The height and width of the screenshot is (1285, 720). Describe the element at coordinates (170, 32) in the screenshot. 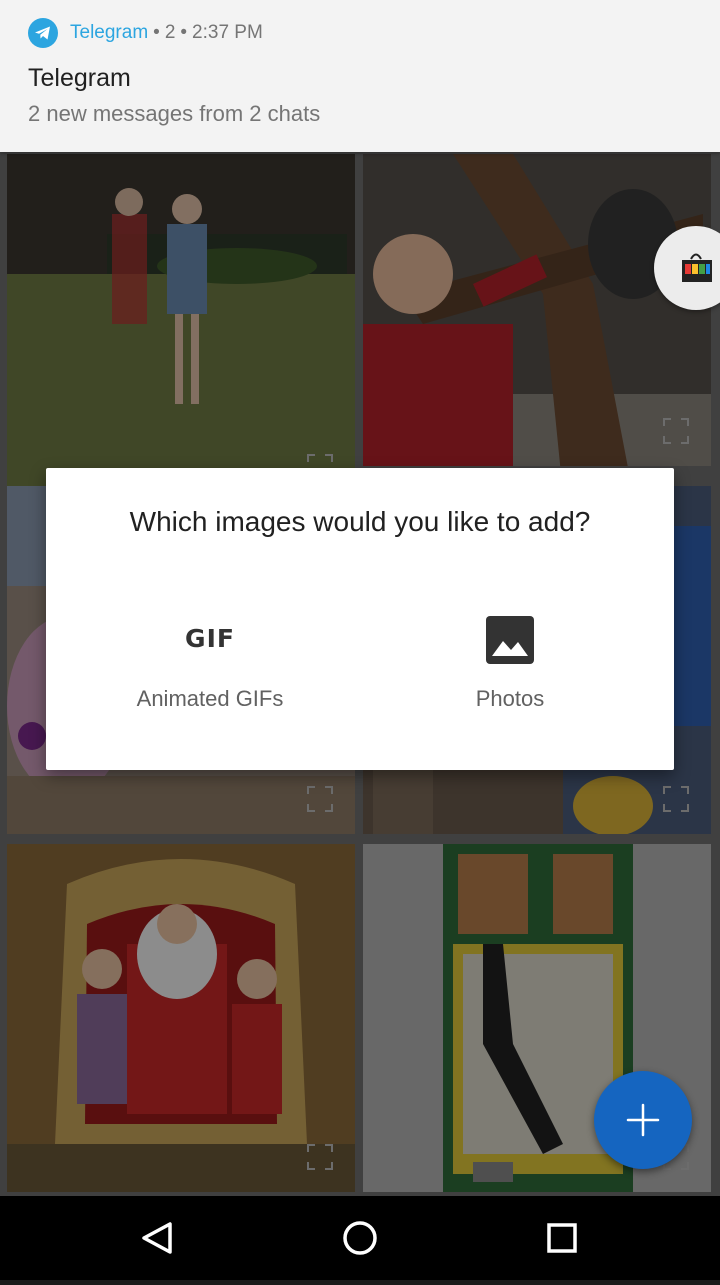

I see `notification-count: 2` at that location.